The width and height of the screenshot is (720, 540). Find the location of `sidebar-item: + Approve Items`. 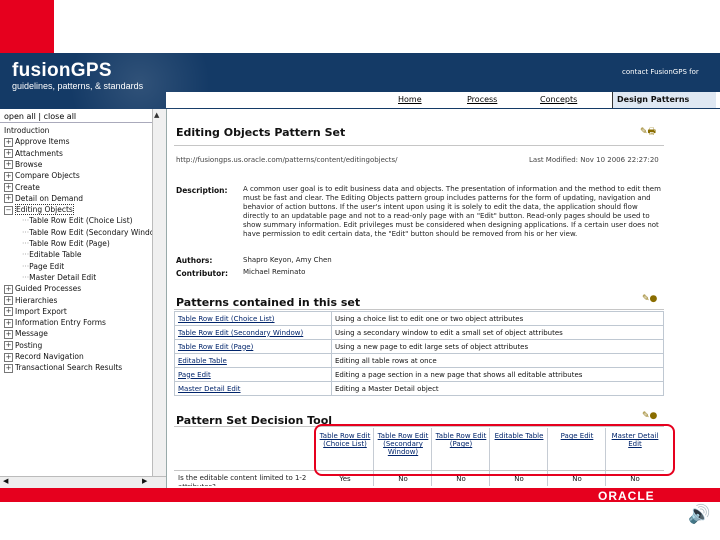

sidebar-item: + Approve Items is located at coordinates (37, 142).